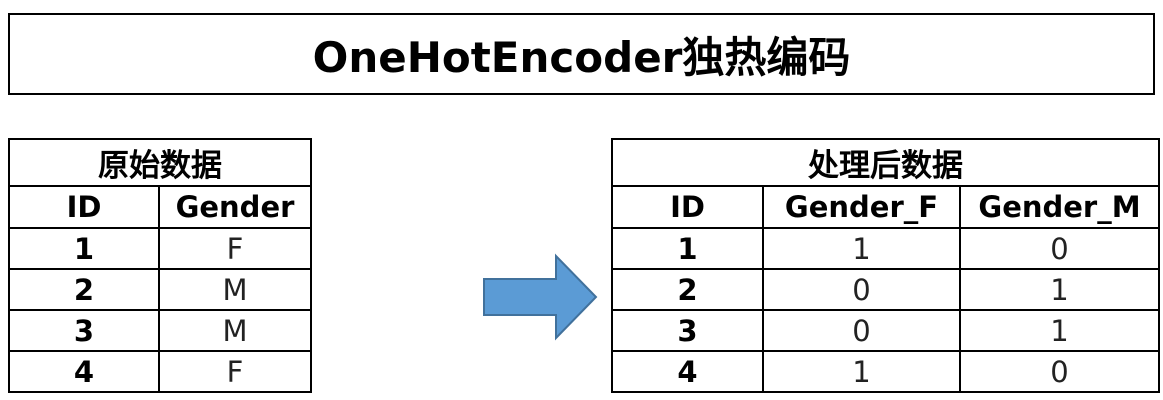 Image resolution: width=1163 pixels, height=400 pixels. What do you see at coordinates (861, 207) in the screenshot?
I see `processed-header-gender-f: Gender_F` at bounding box center [861, 207].